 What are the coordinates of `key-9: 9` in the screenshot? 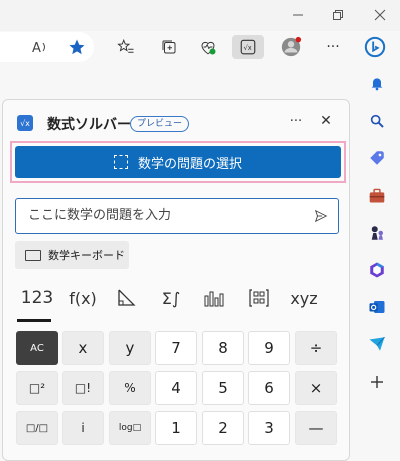 It's located at (269, 348).